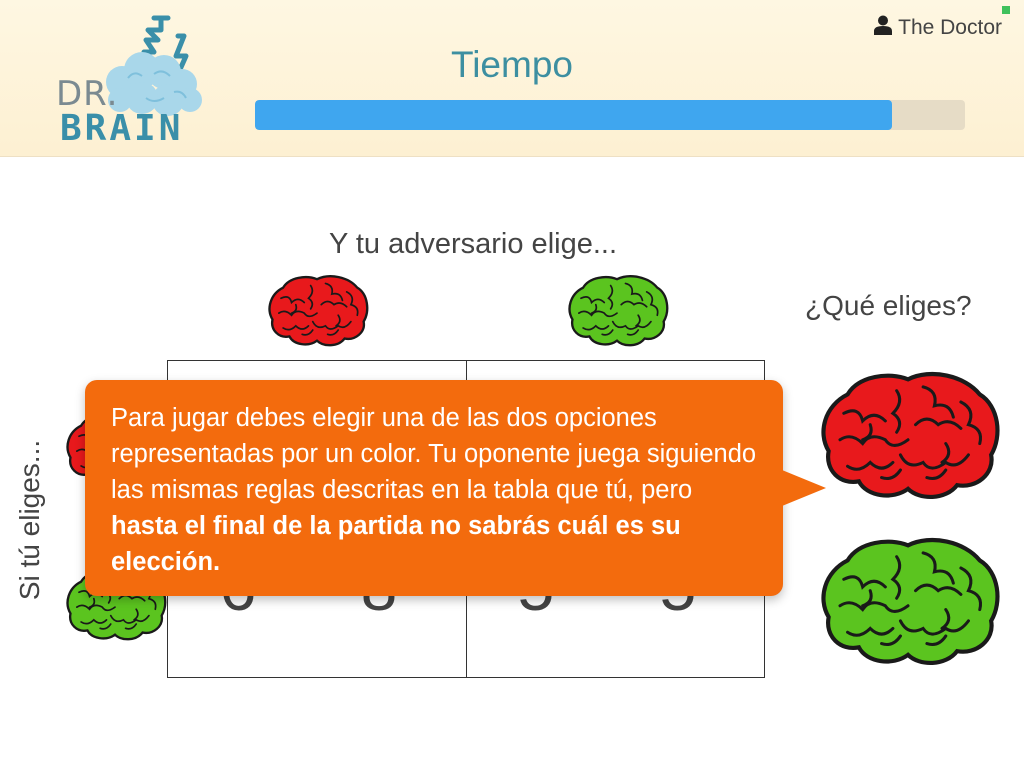 The image size is (1024, 768). What do you see at coordinates (618, 311) in the screenshot?
I see `brain-green-icon` at bounding box center [618, 311].